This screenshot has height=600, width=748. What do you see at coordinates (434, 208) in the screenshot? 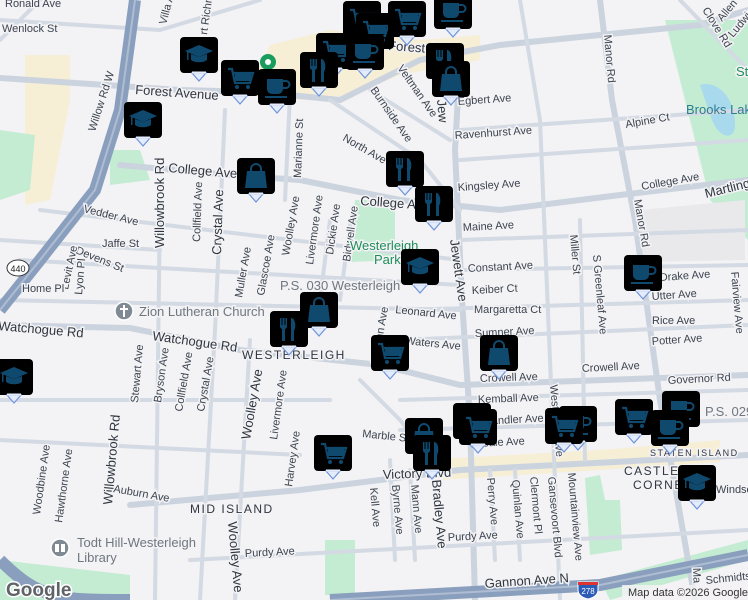
I see `restaurant-marker` at bounding box center [434, 208].